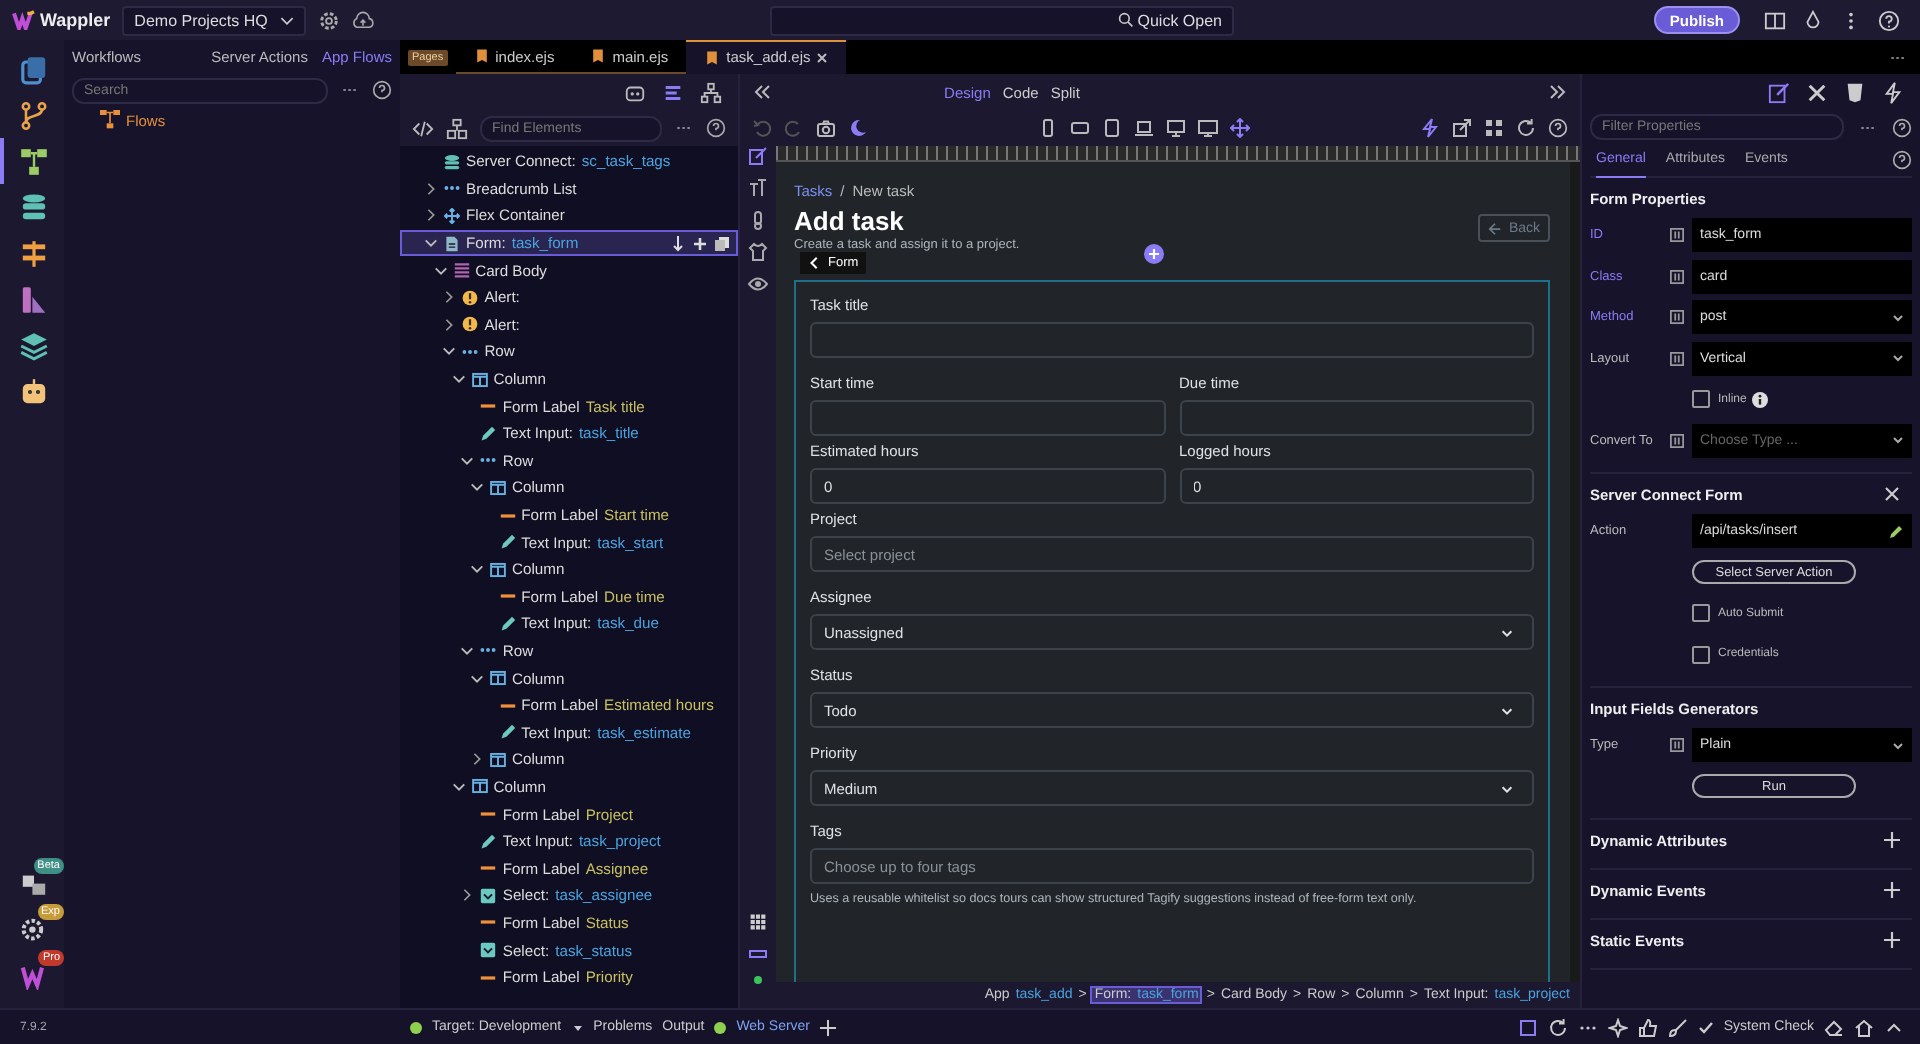 The width and height of the screenshot is (1920, 1044). I want to click on camera-icon, so click(826, 128).